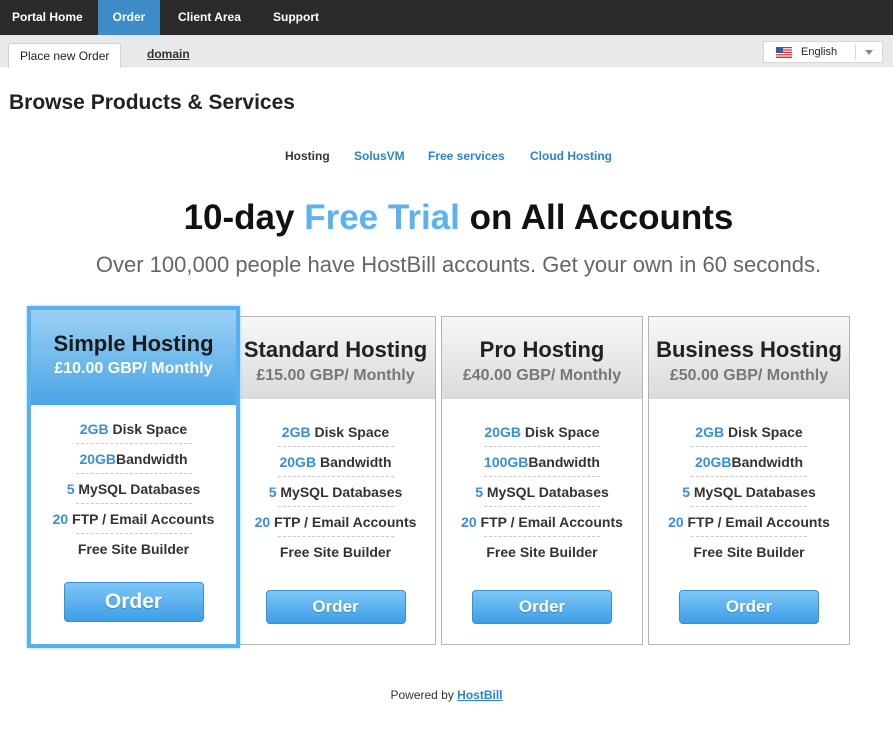 This screenshot has width=893, height=745. What do you see at coordinates (571, 156) in the screenshot?
I see `category-cloud-hosting: Cloud Hosting` at bounding box center [571, 156].